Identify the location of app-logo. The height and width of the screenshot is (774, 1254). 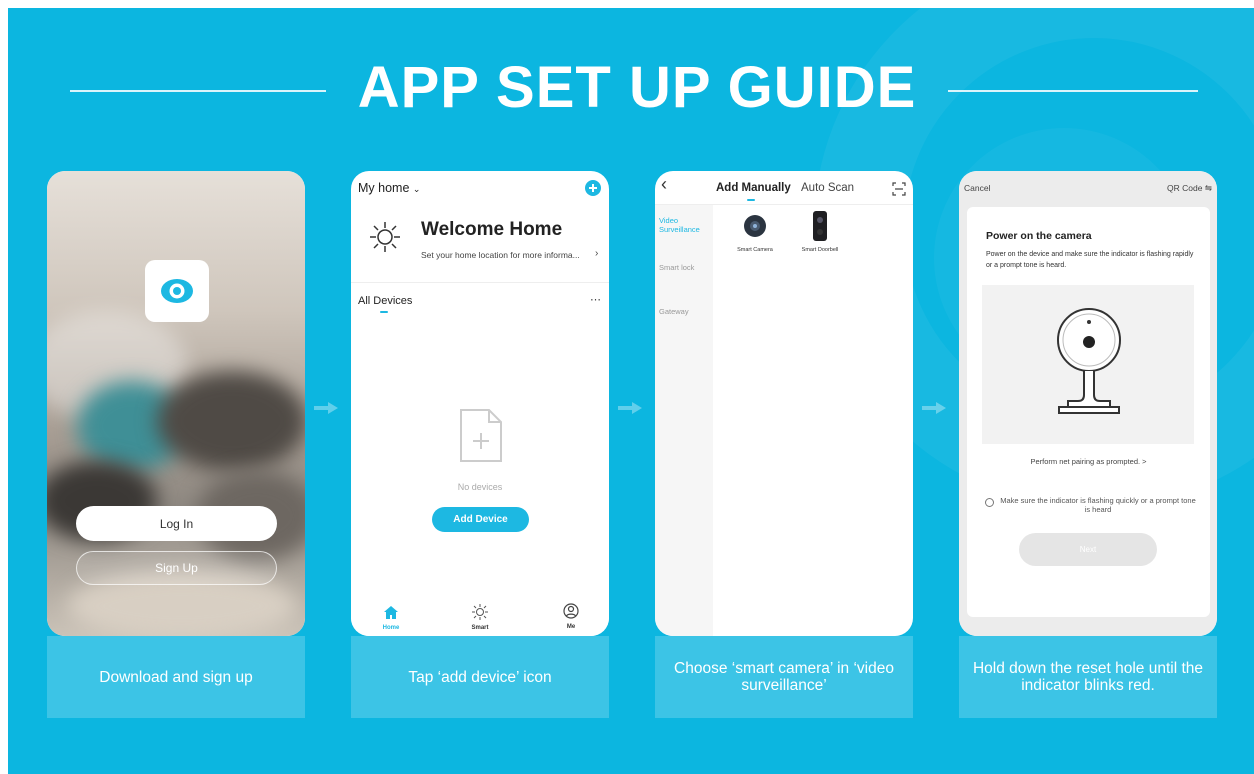
(177, 291).